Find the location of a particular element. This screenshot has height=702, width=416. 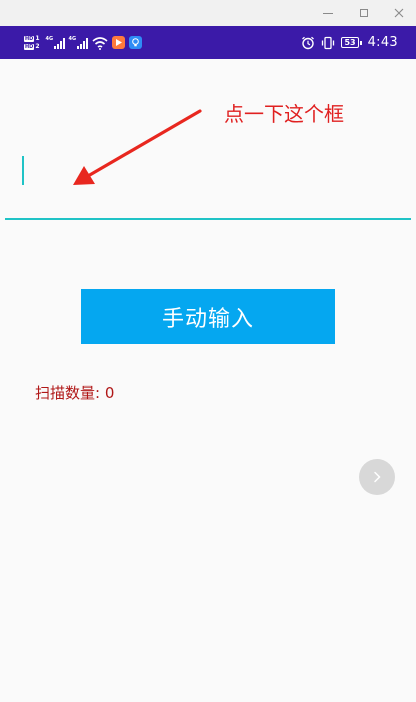

hd-indicator: HD 1 HD 2 is located at coordinates (32, 42).